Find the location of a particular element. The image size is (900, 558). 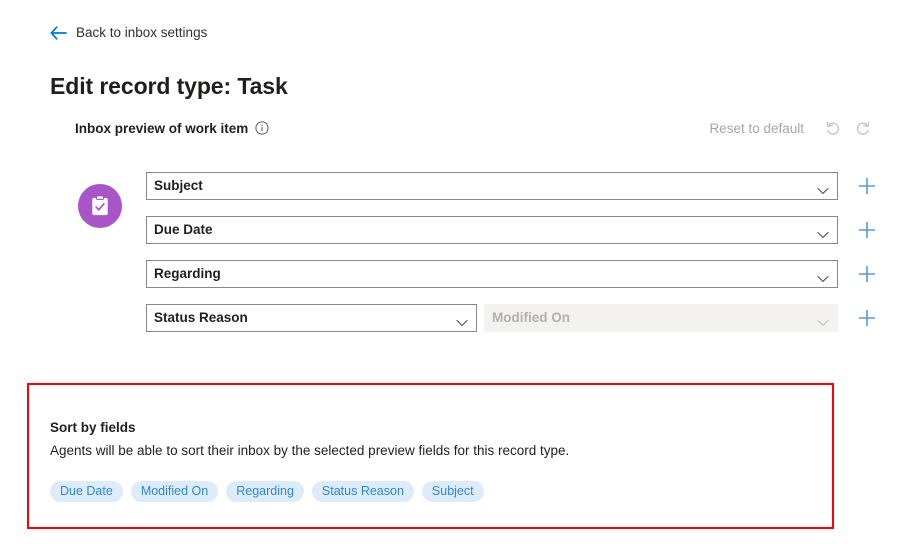

preview-row: Due Date is located at coordinates (513, 230).